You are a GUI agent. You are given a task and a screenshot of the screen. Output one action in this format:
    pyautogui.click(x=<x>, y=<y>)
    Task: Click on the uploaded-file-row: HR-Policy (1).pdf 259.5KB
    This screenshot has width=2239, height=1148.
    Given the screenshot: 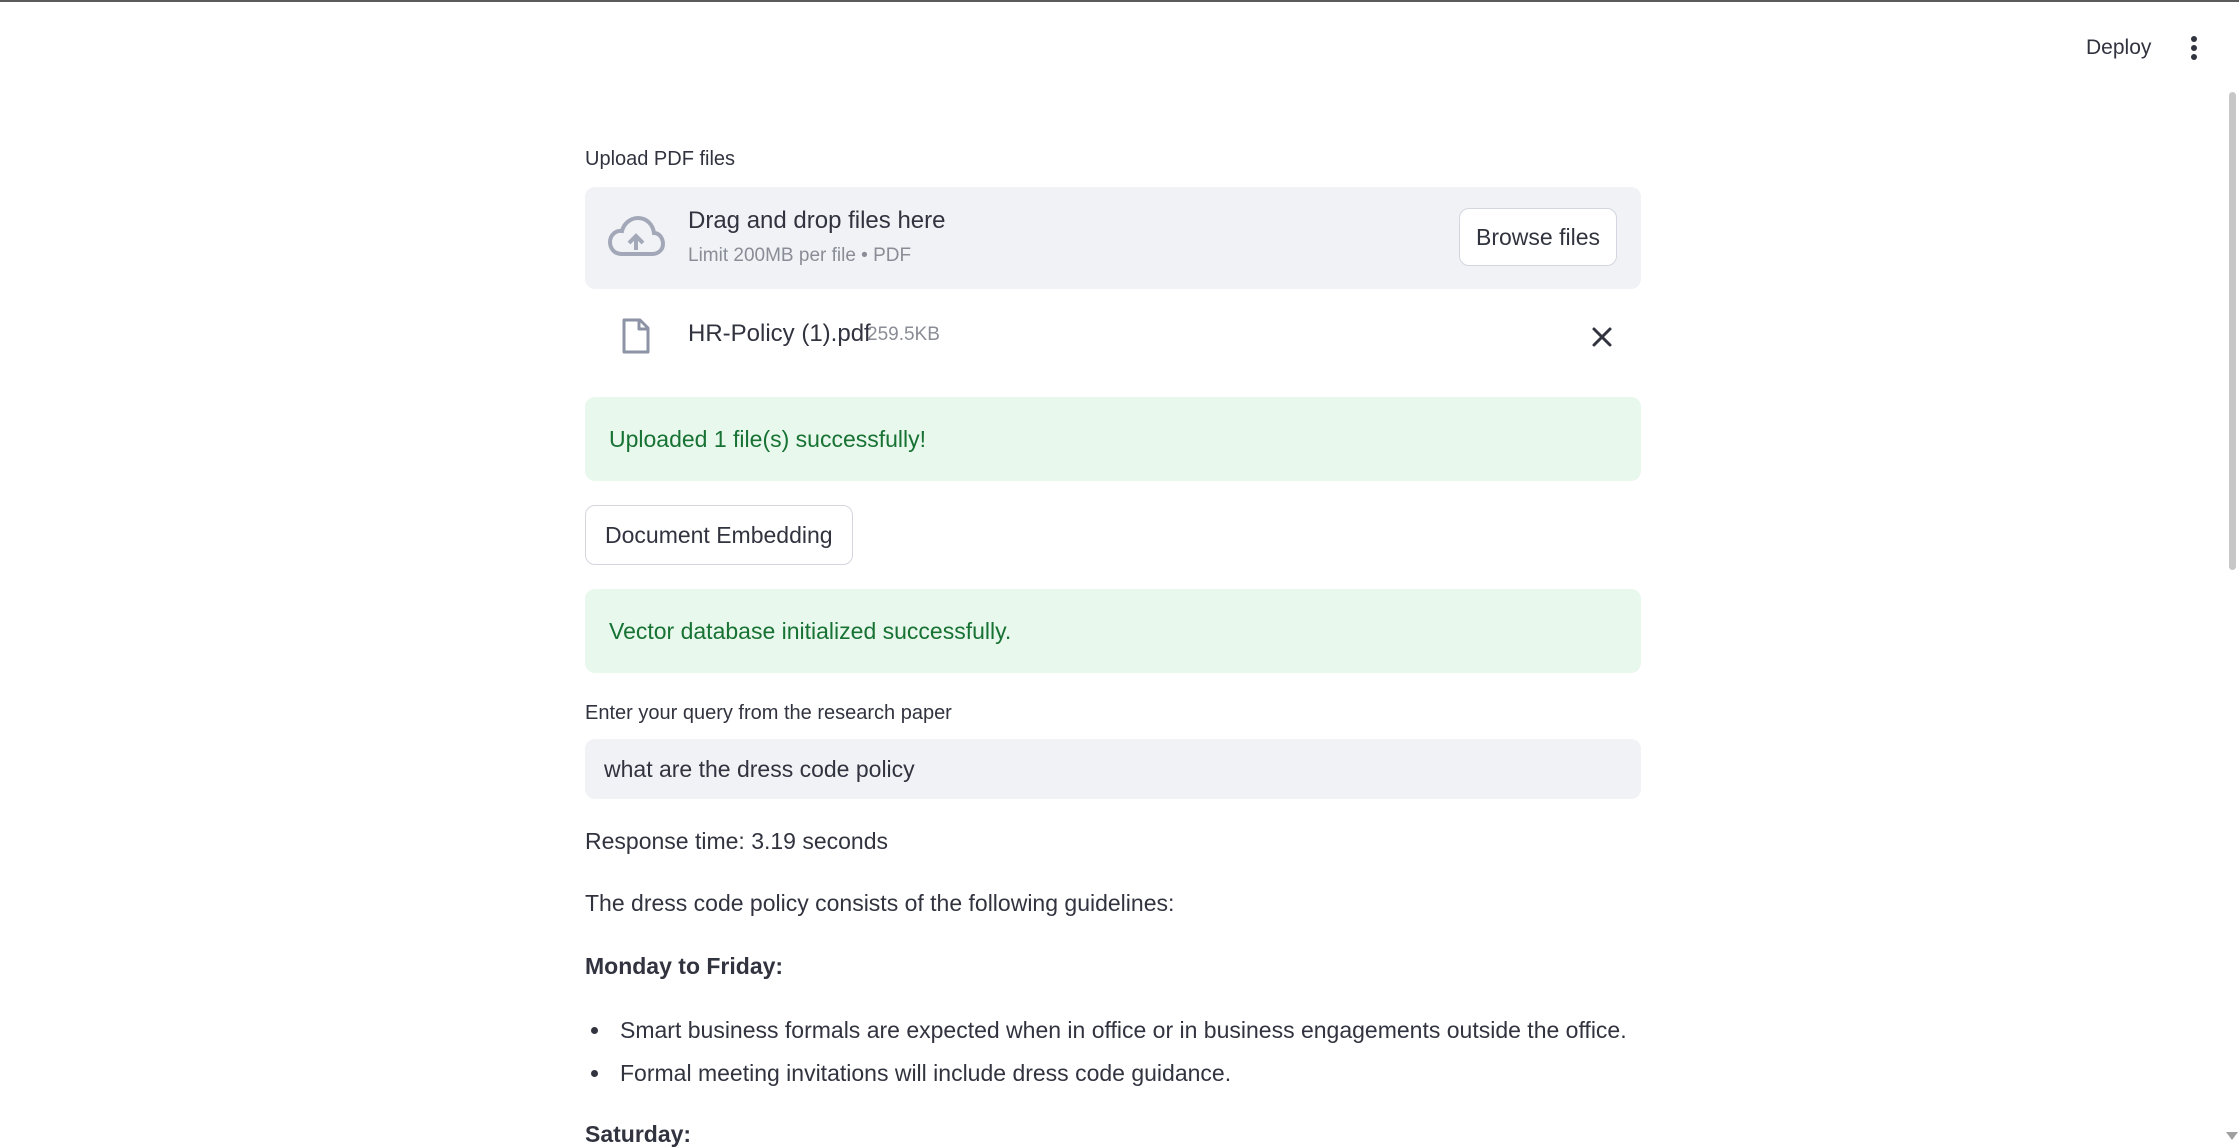 What is the action you would take?
    pyautogui.click(x=1113, y=336)
    